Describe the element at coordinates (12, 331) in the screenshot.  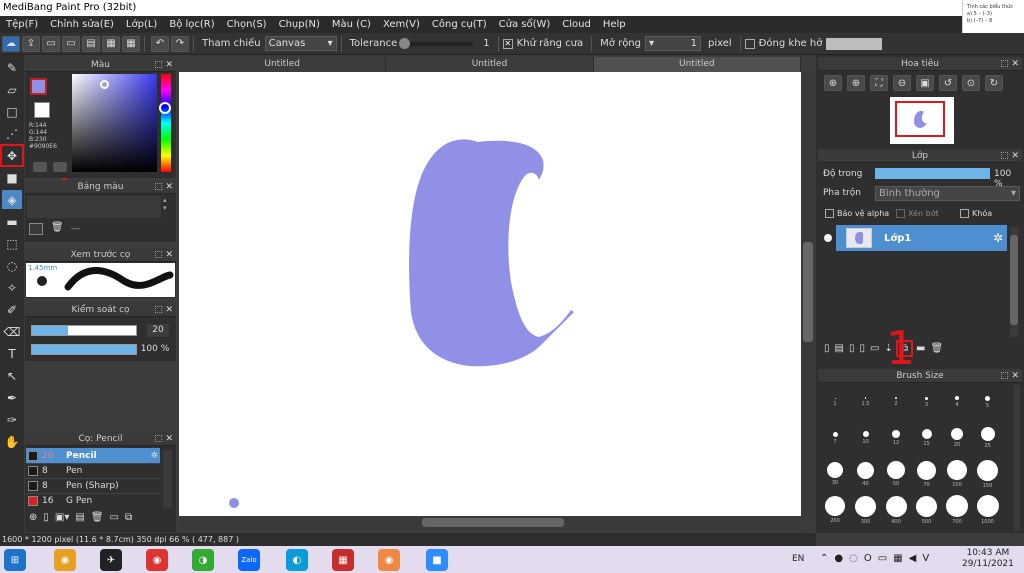
I see `select-eraser-icon: ⌫` at that location.